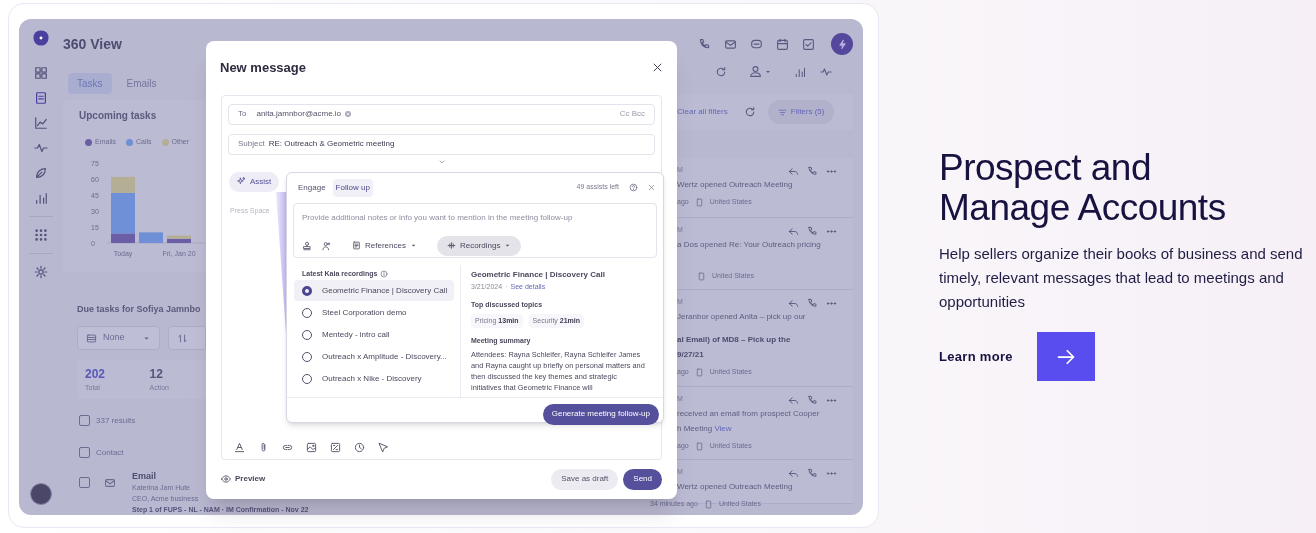 This screenshot has width=1316, height=533. What do you see at coordinates (41, 173) in the screenshot?
I see `leaf-icon` at bounding box center [41, 173].